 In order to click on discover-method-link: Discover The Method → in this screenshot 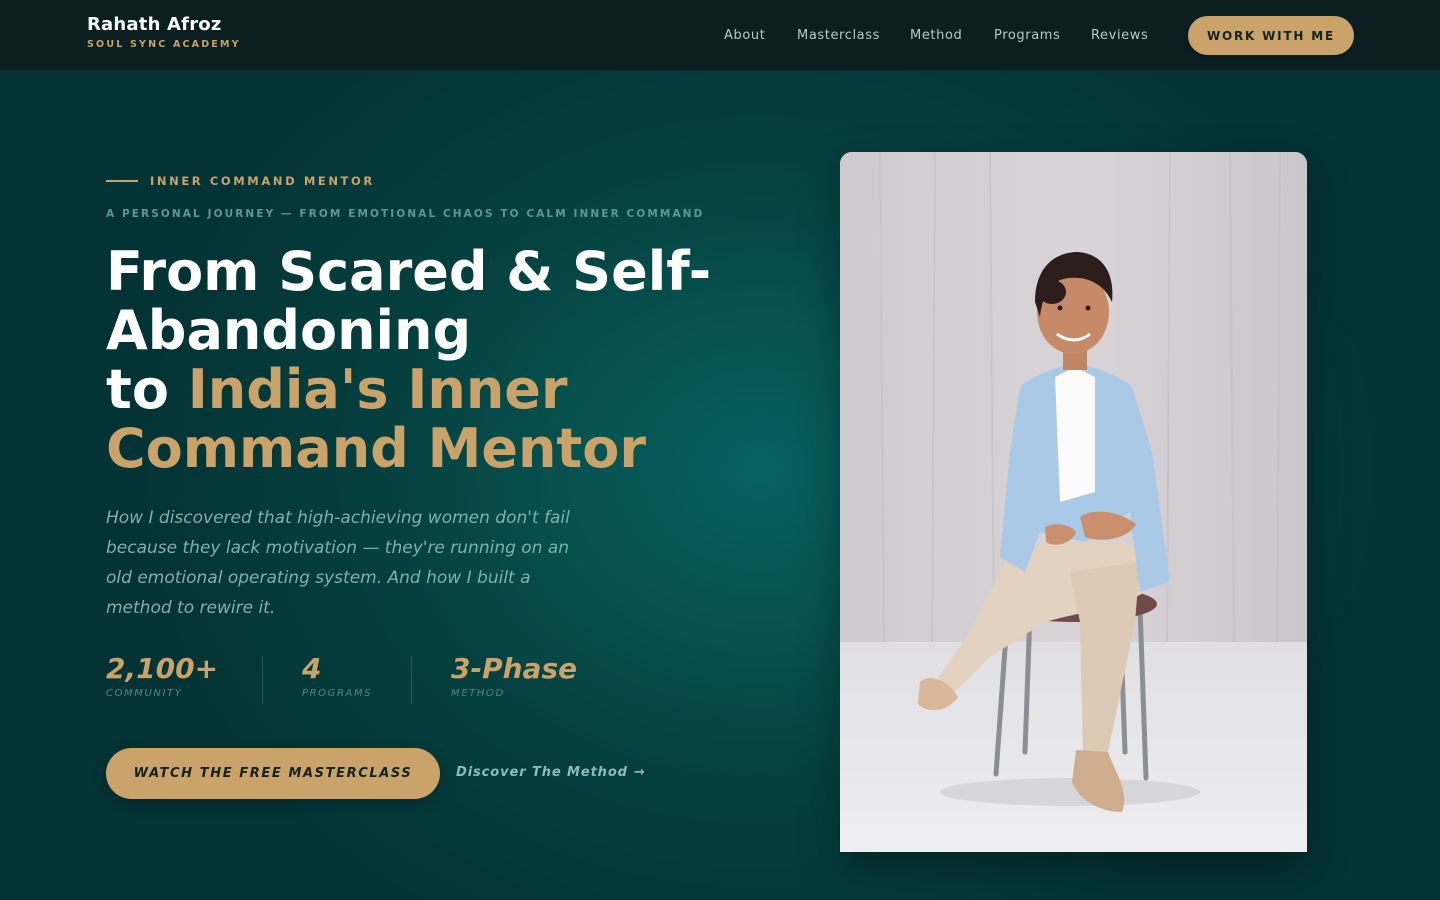, I will do `click(551, 772)`.